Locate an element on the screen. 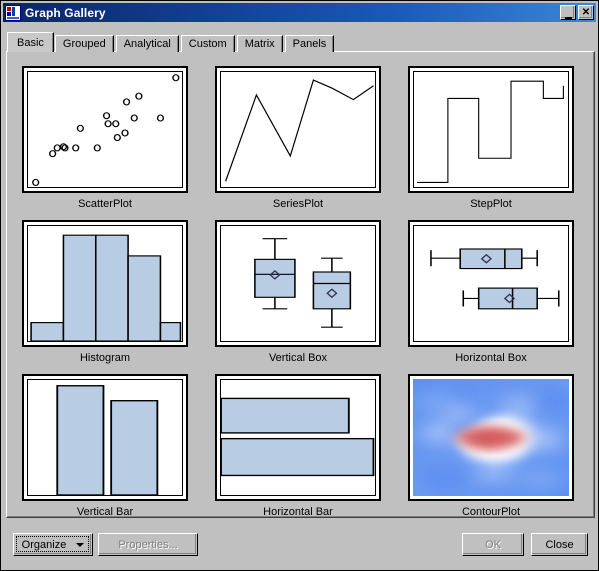 Image resolution: width=599 pixels, height=571 pixels. seriesplot-chart is located at coordinates (298, 129).